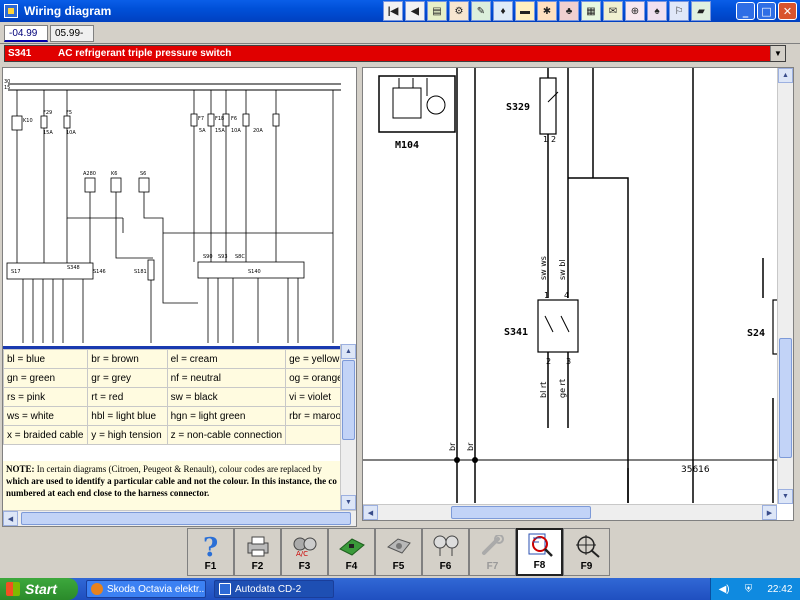 Image resolution: width=800 pixels, height=600 pixels. I want to click on fuse-rating-6: 20A, so click(258, 131).